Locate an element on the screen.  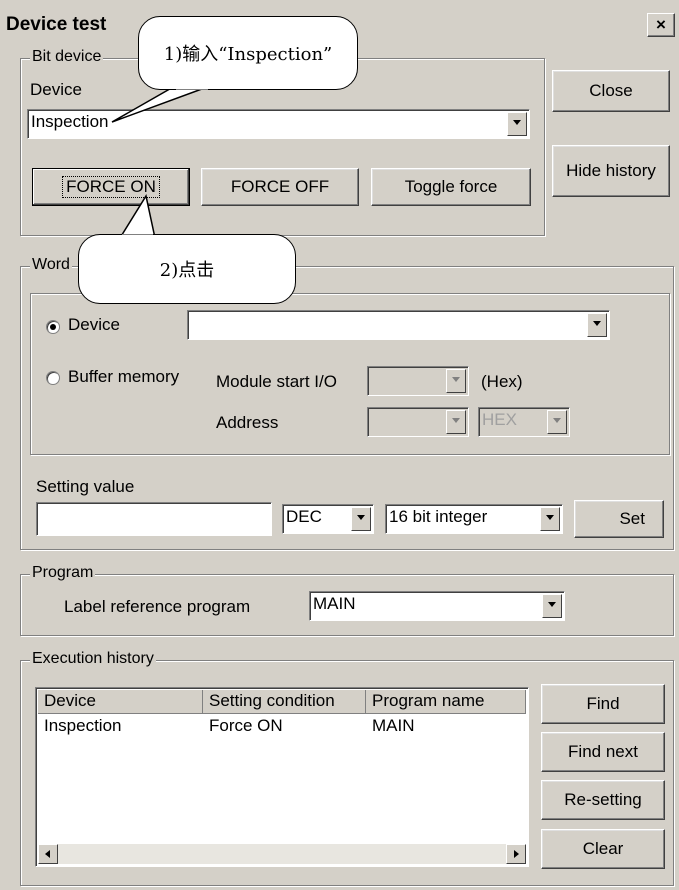
callout-joins is located at coordinates (165, 162).